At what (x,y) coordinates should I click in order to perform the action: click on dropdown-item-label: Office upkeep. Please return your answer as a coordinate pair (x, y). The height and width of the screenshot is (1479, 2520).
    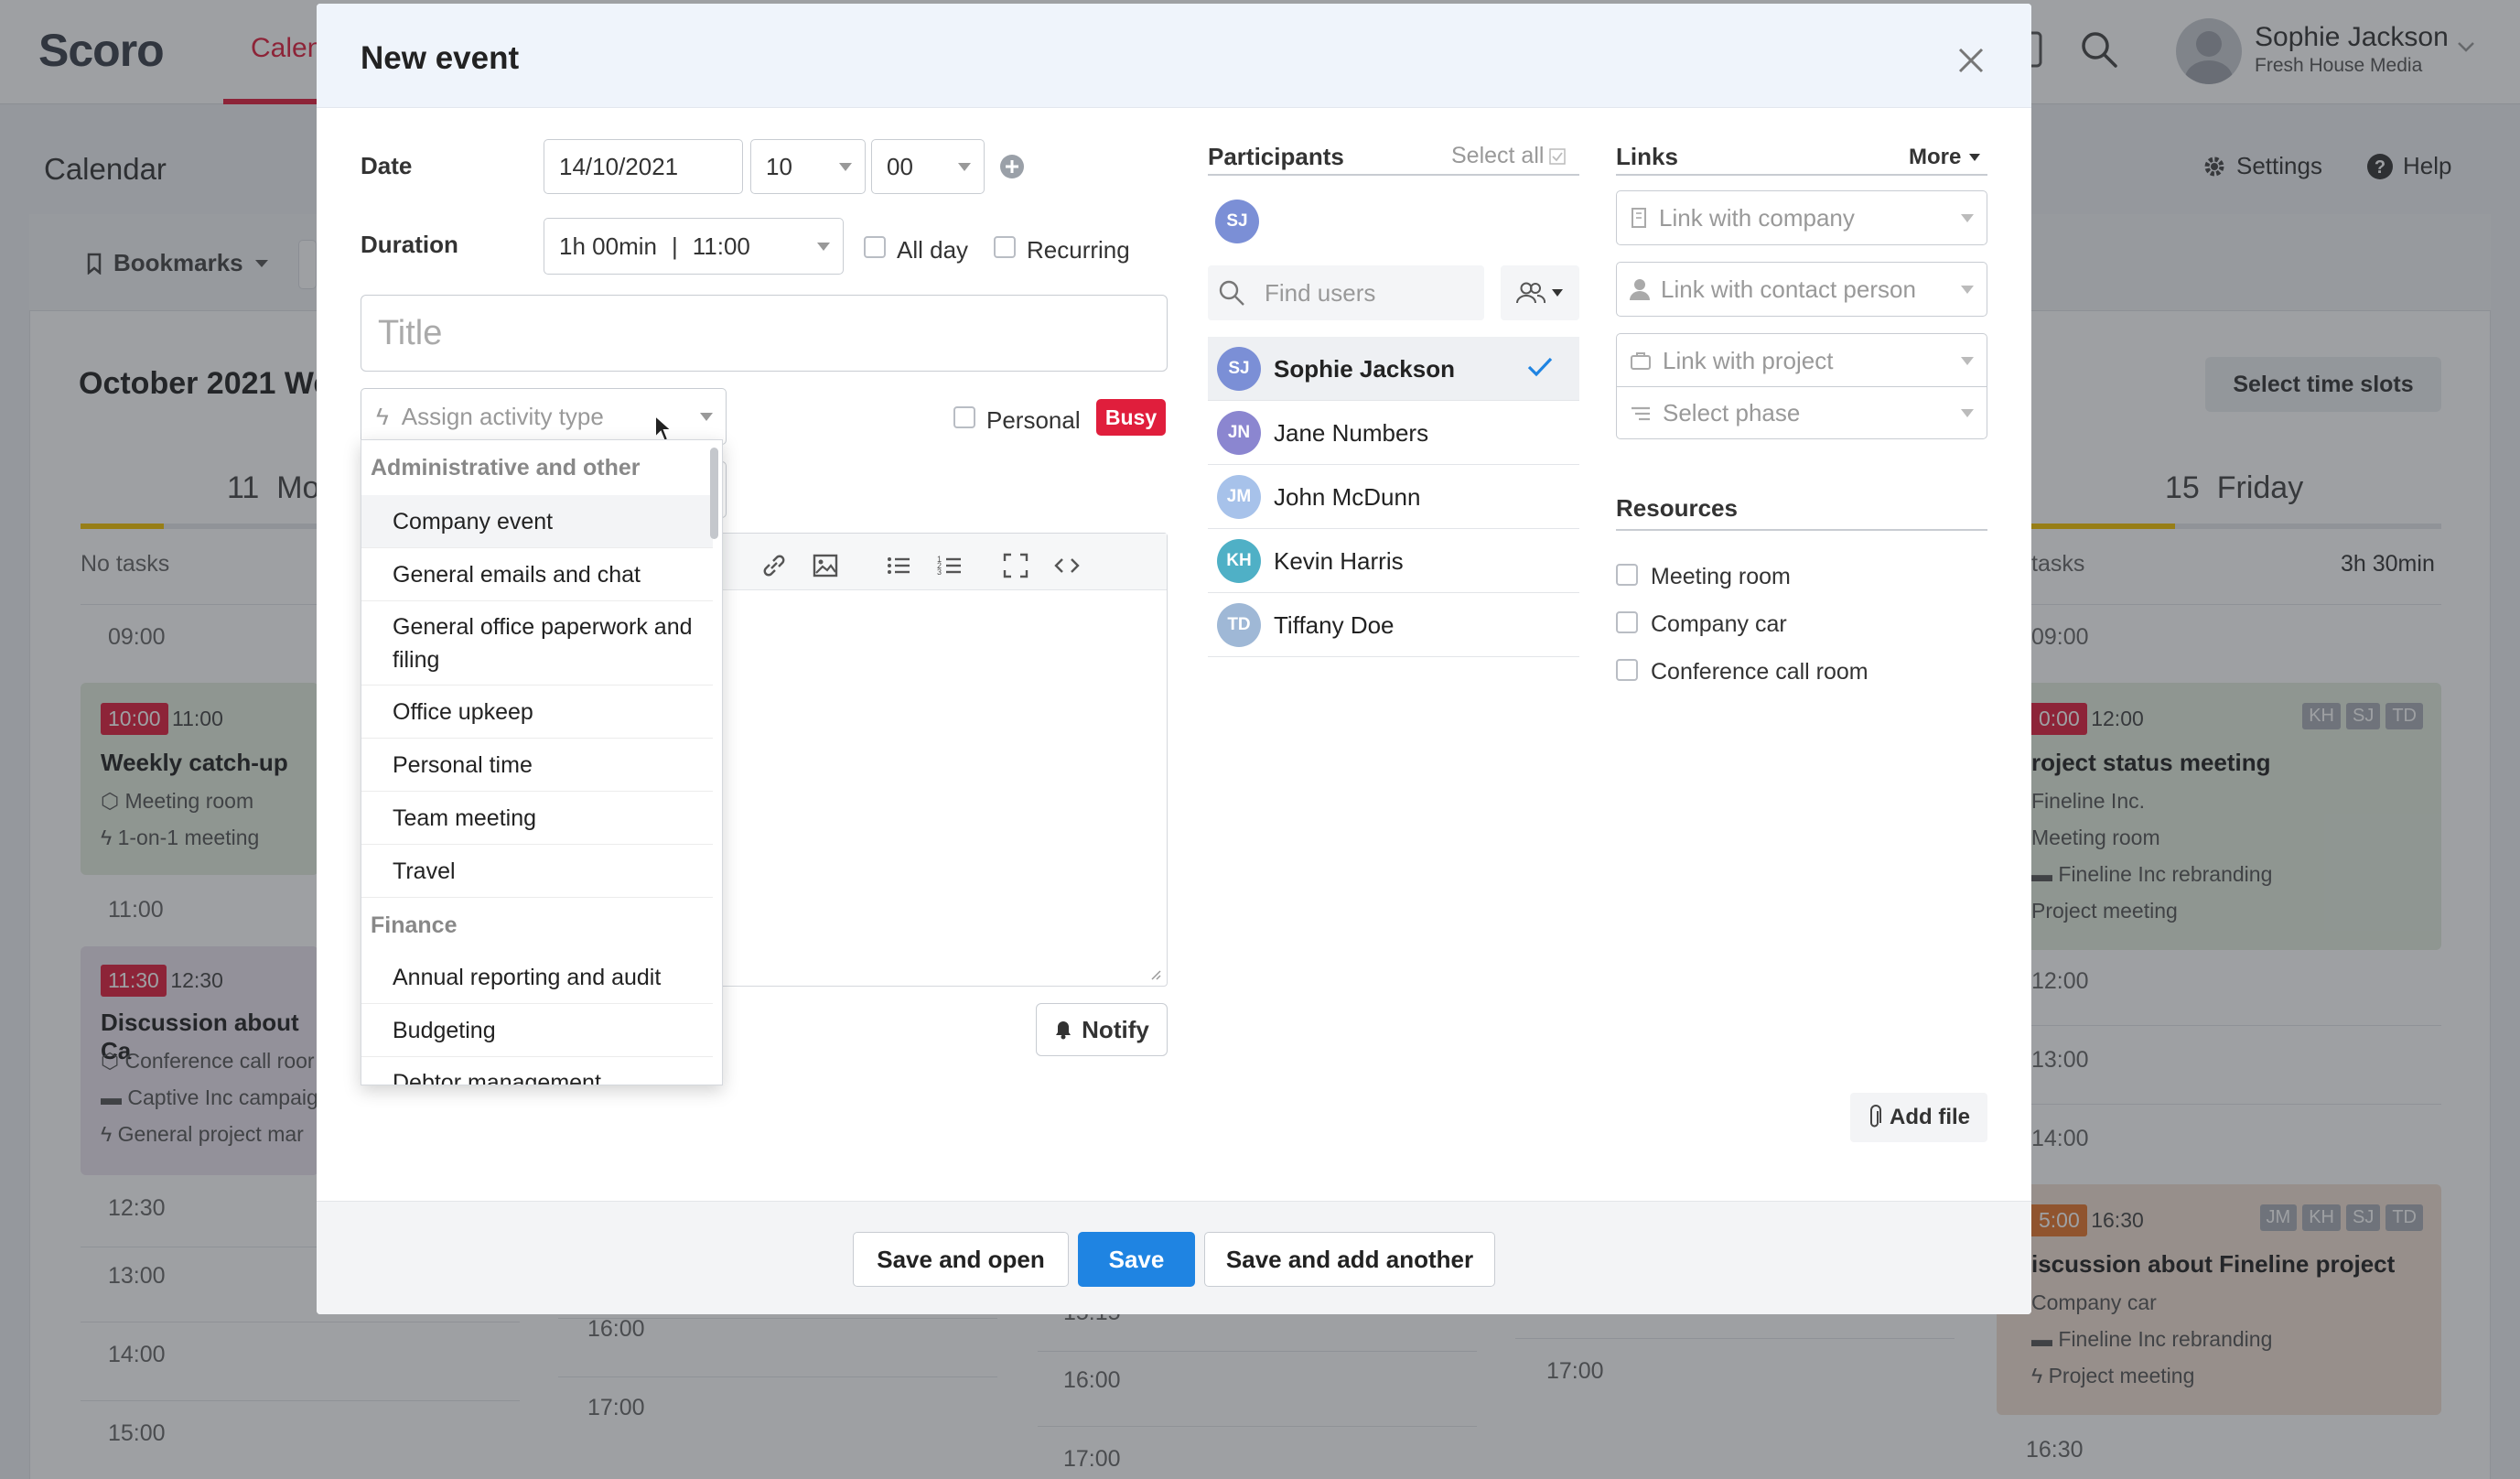
    Looking at the image, I should click on (463, 711).